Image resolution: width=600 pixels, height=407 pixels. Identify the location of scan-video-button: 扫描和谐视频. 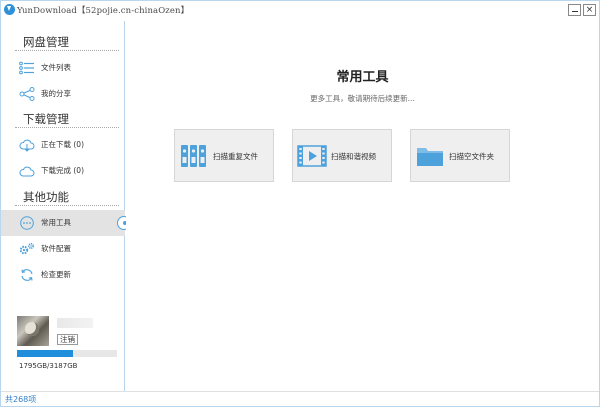
(342, 155).